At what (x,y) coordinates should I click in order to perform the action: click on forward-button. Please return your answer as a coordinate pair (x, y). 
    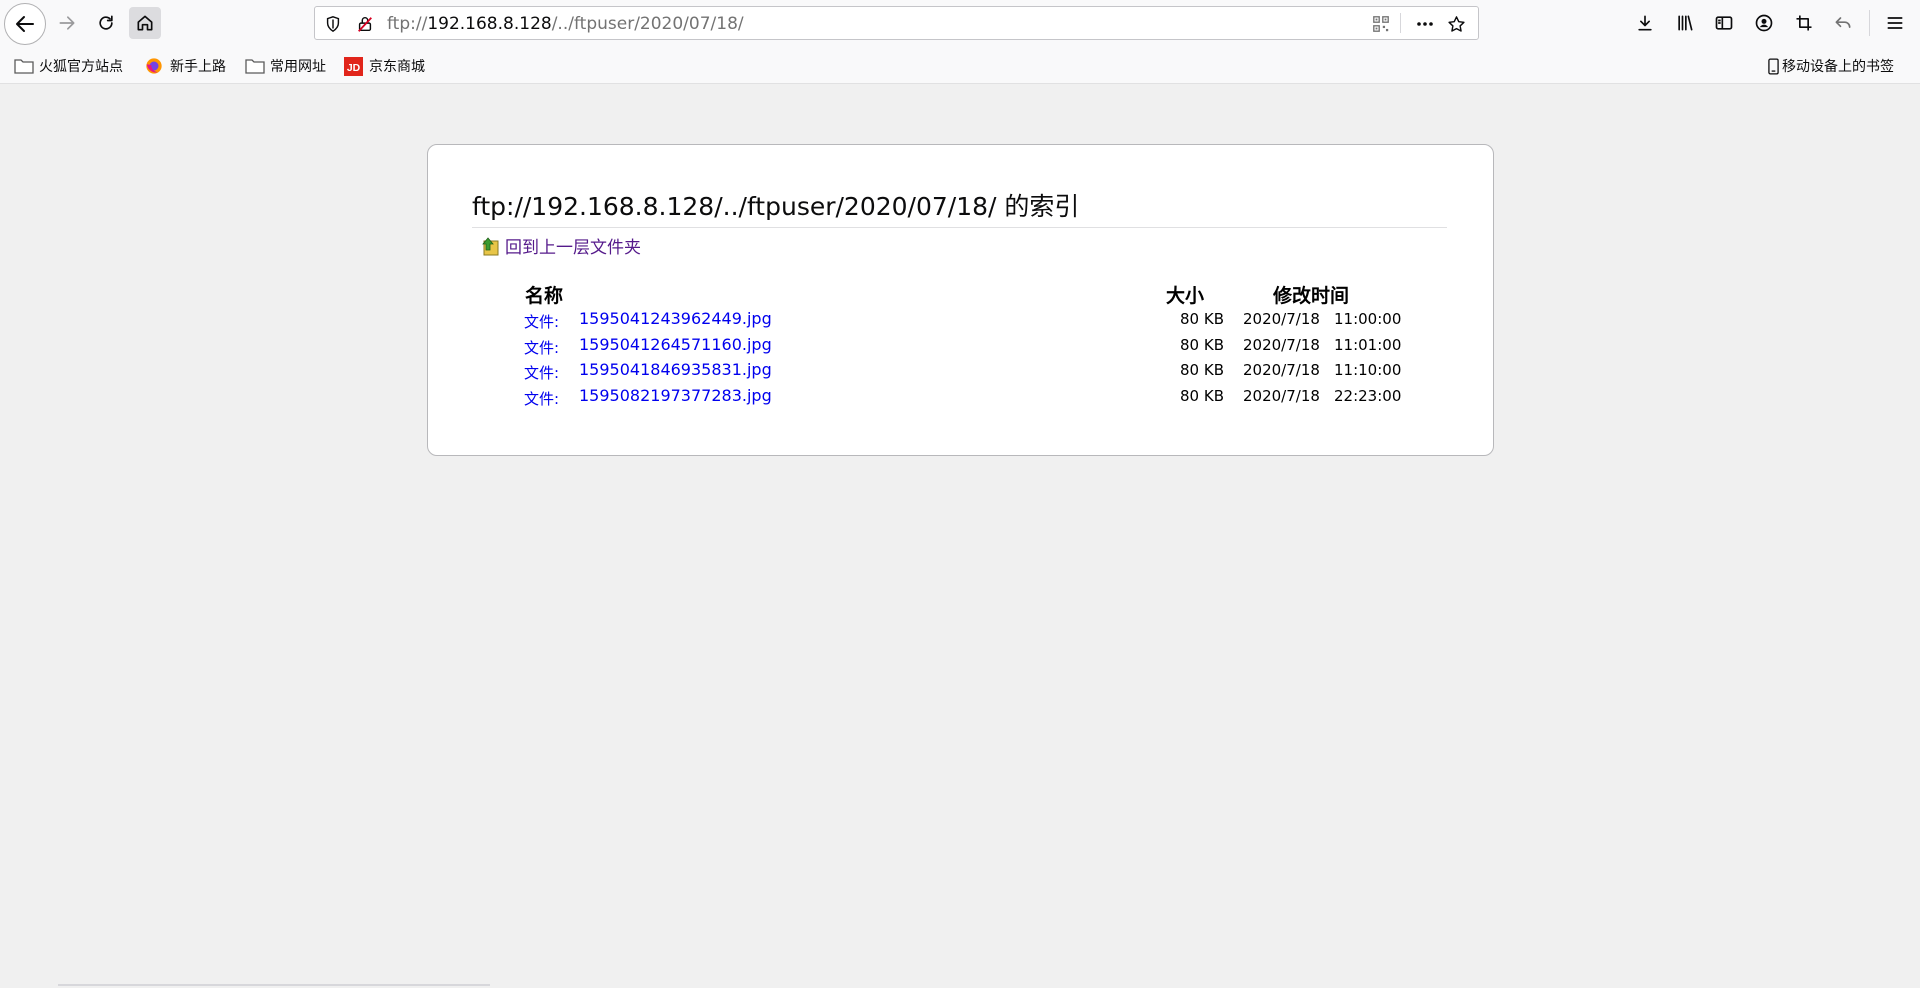
    Looking at the image, I should click on (67, 23).